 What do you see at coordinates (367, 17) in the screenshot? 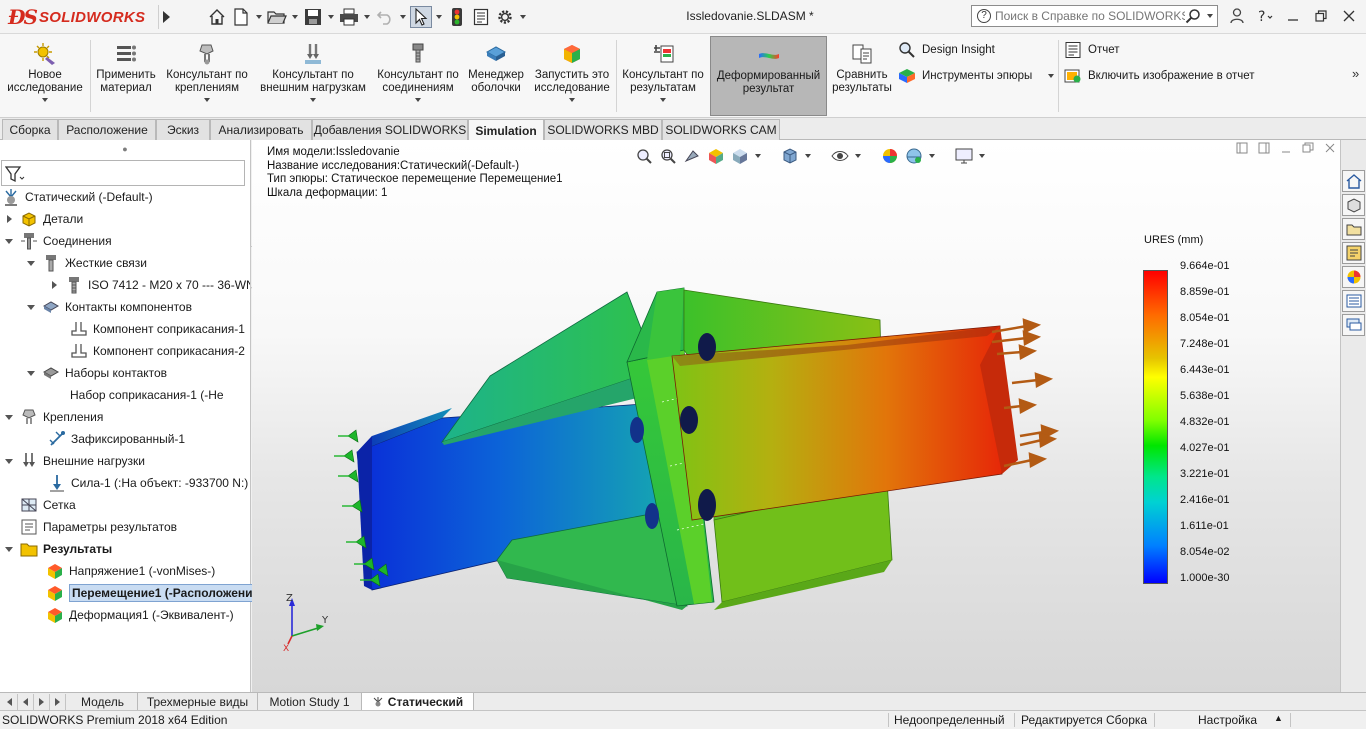
I see `print-dropdown` at bounding box center [367, 17].